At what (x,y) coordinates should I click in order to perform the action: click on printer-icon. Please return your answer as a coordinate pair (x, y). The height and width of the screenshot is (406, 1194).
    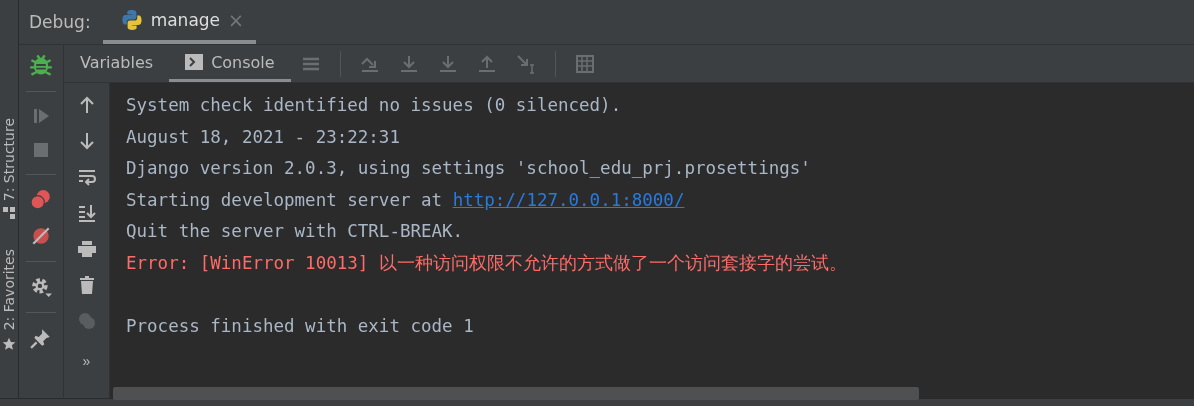
    Looking at the image, I should click on (86, 249).